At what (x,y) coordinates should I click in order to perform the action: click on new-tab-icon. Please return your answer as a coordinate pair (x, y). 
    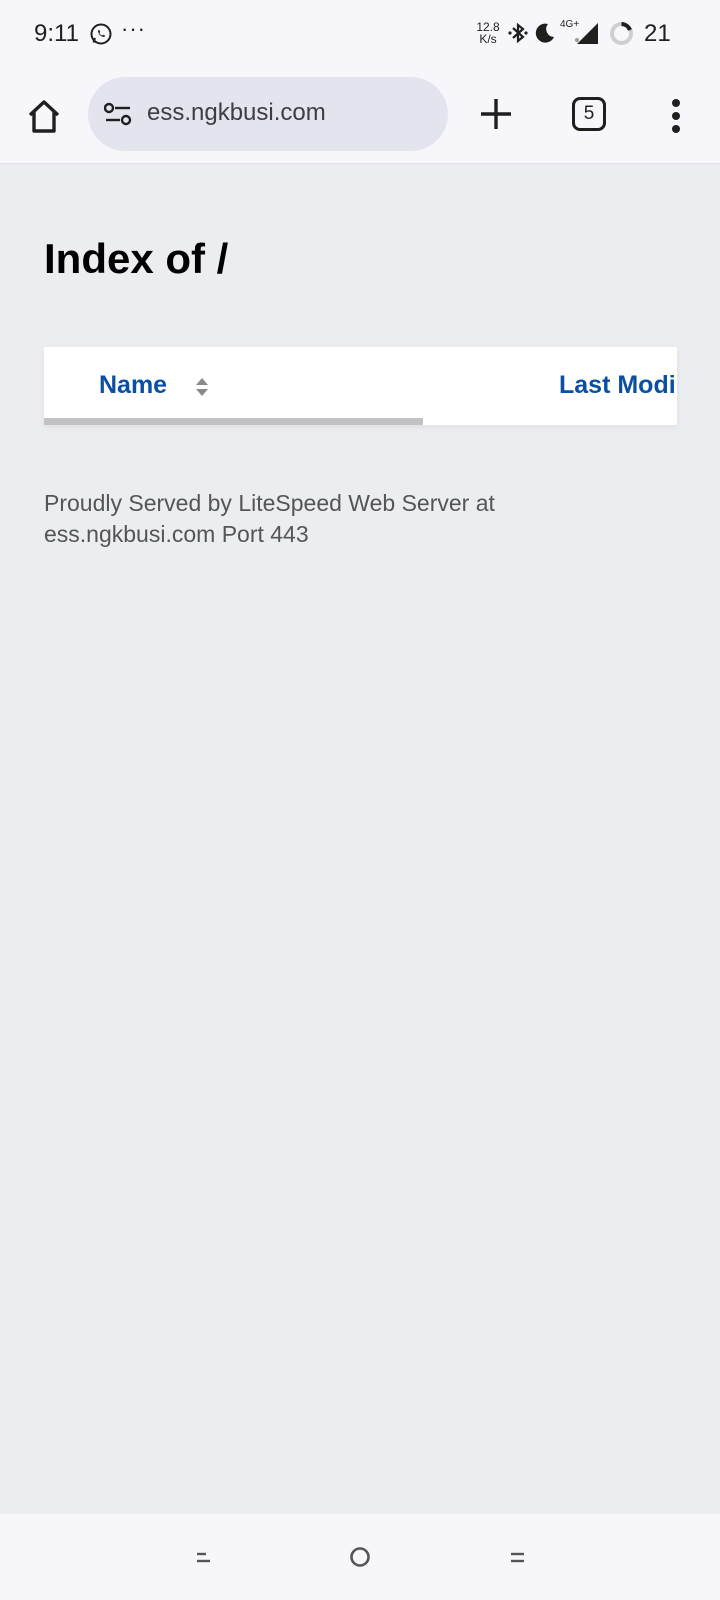
    Looking at the image, I should click on (496, 114).